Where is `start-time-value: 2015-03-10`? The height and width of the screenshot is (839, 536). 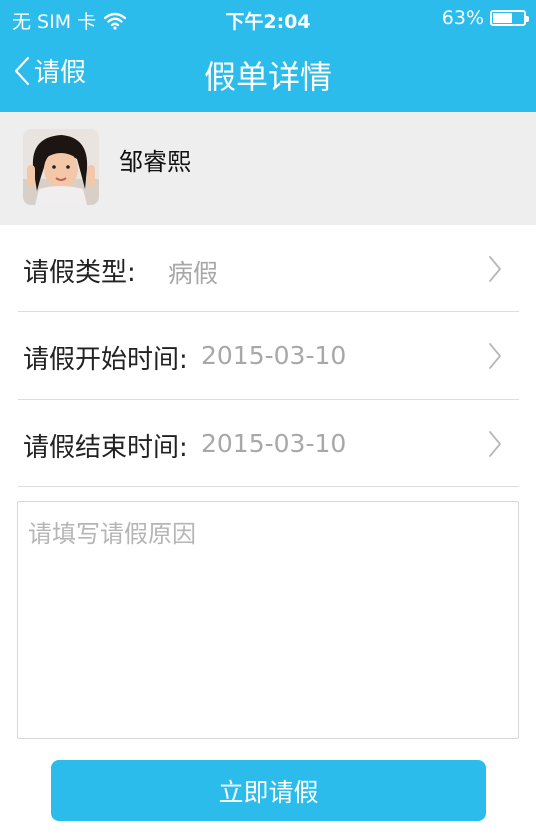 start-time-value: 2015-03-10 is located at coordinates (274, 355).